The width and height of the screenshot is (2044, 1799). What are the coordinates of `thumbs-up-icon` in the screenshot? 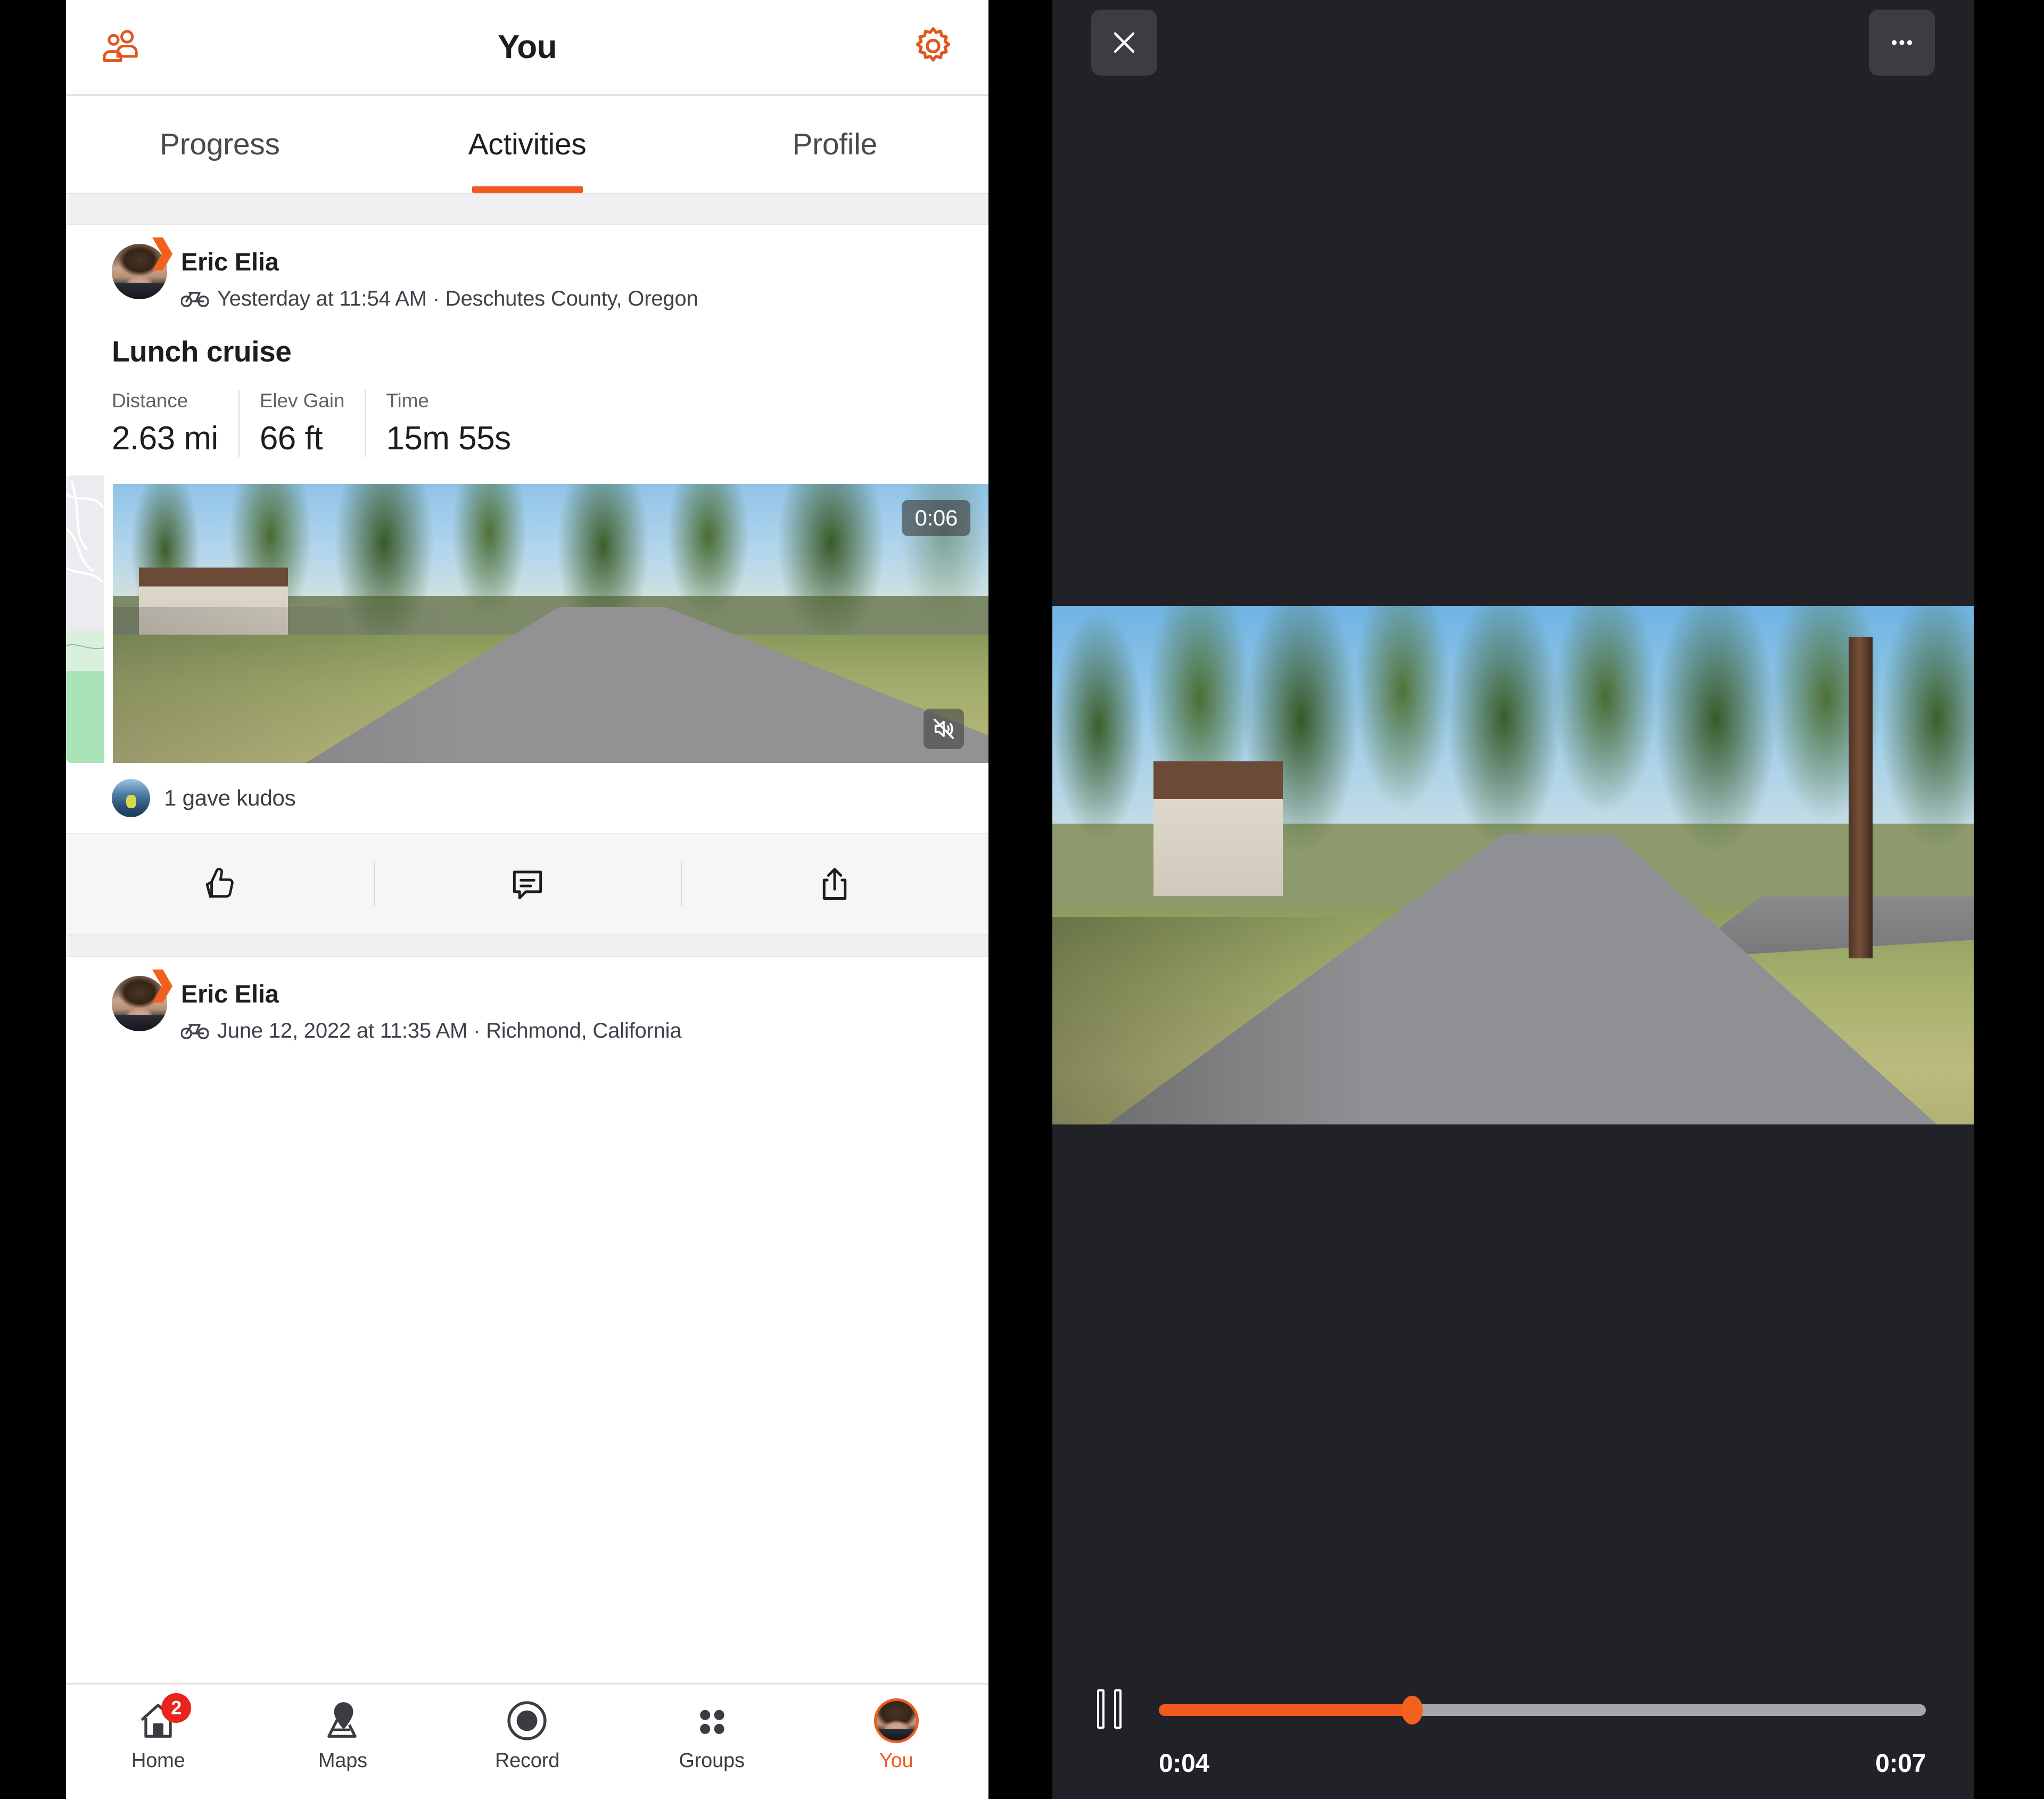 It's located at (220, 884).